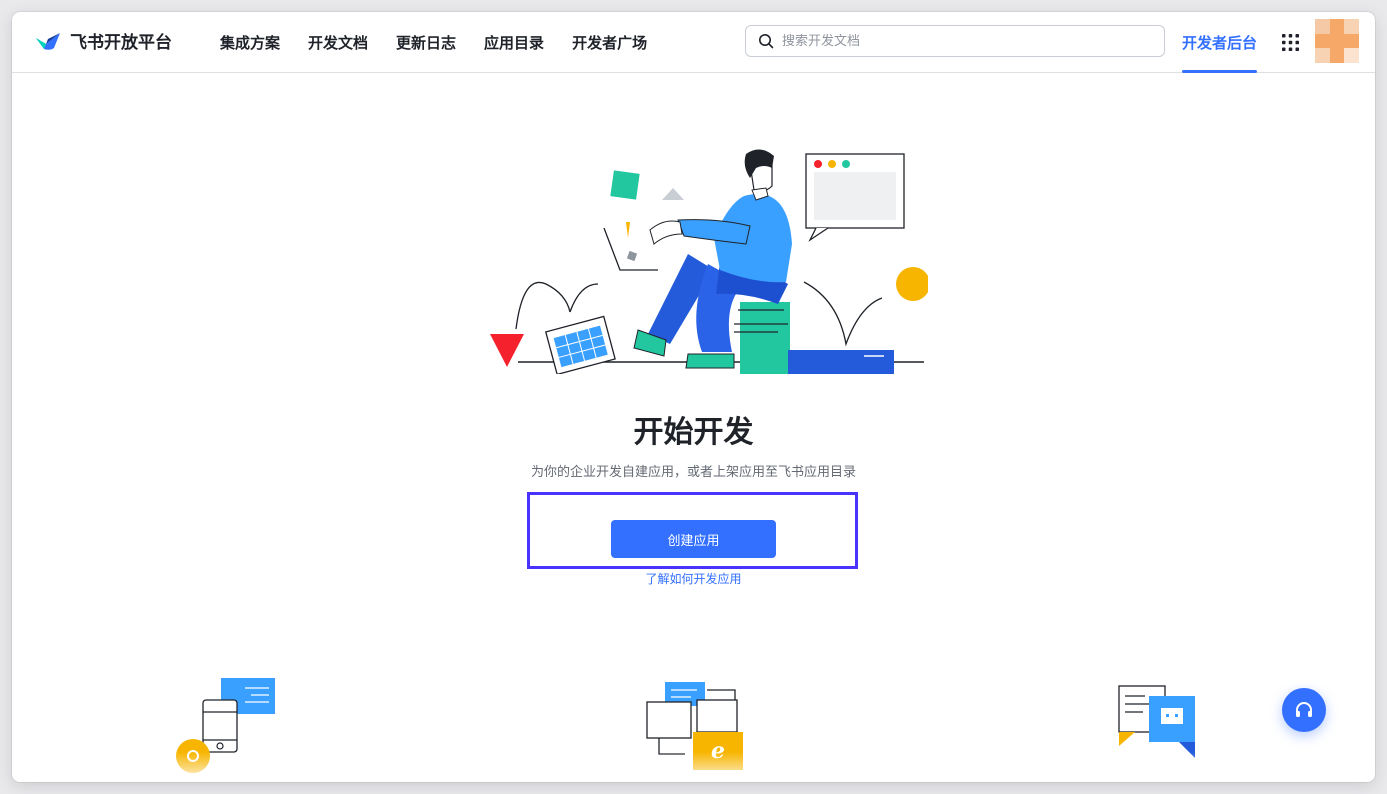 This screenshot has height=794, width=1387. What do you see at coordinates (1220, 71) in the screenshot?
I see `active-tab-indicator` at bounding box center [1220, 71].